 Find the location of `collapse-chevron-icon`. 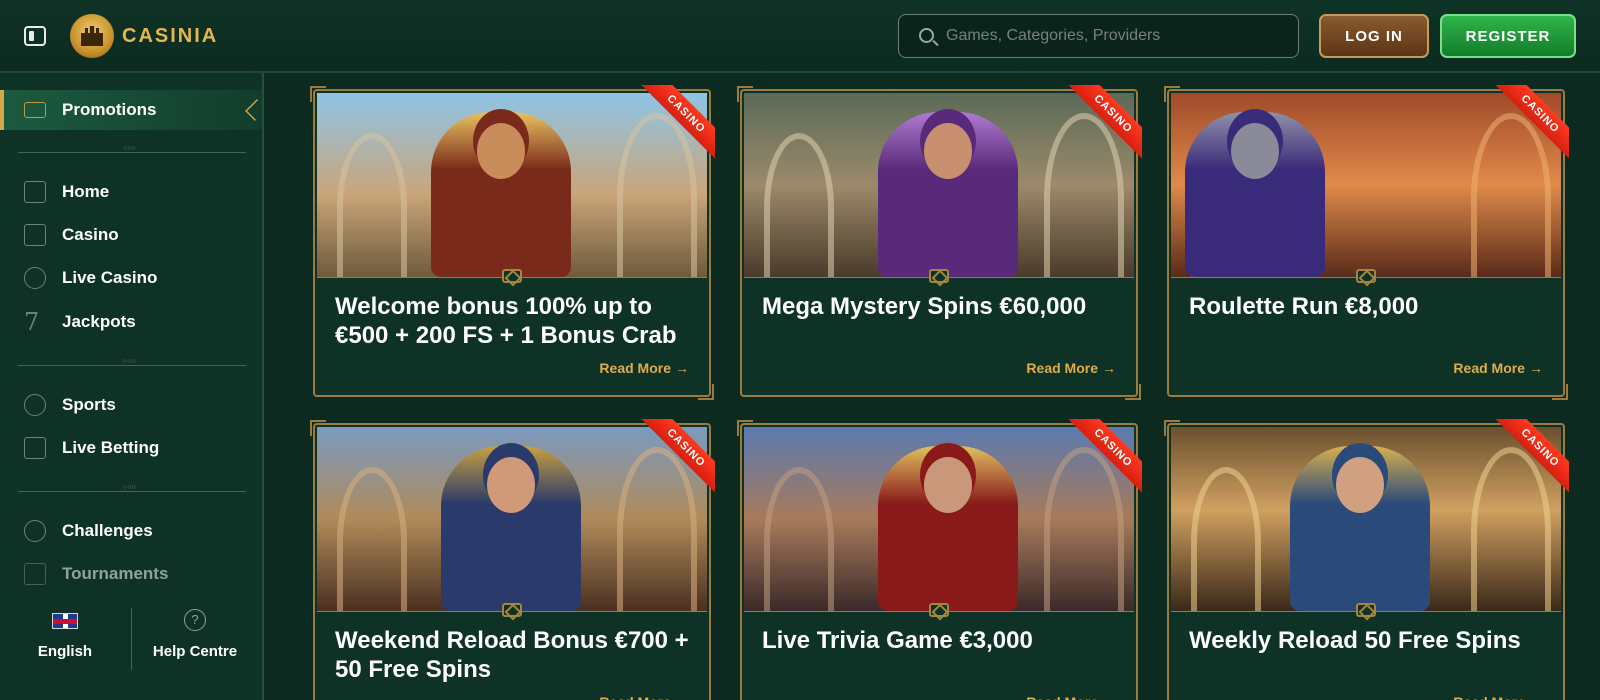

collapse-chevron-icon is located at coordinates (256, 110).